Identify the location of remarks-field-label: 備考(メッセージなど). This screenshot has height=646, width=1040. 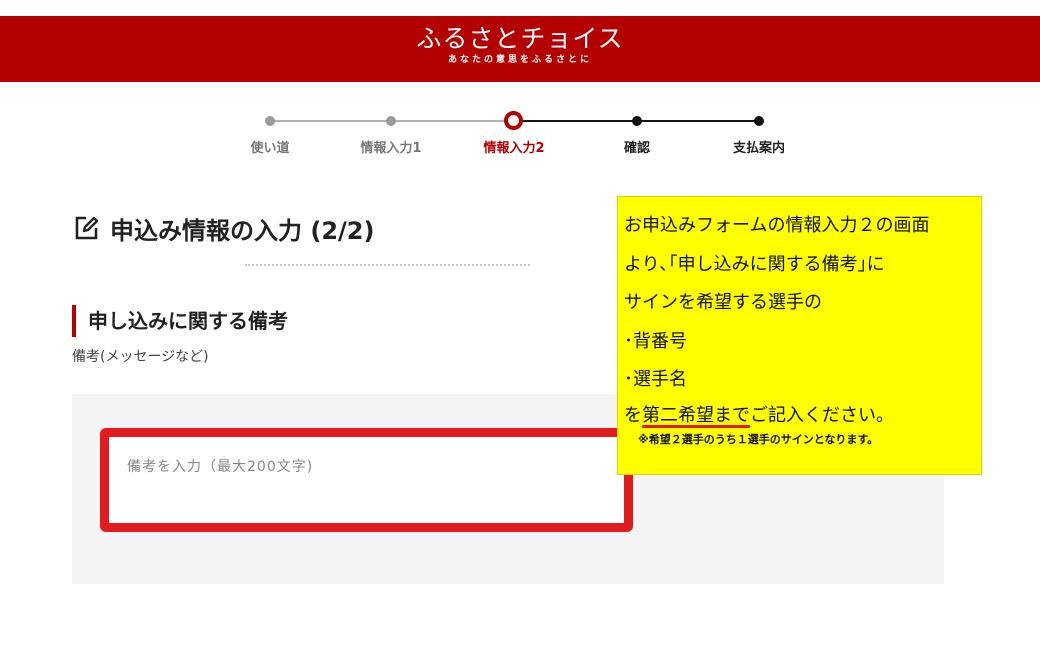
(140, 357).